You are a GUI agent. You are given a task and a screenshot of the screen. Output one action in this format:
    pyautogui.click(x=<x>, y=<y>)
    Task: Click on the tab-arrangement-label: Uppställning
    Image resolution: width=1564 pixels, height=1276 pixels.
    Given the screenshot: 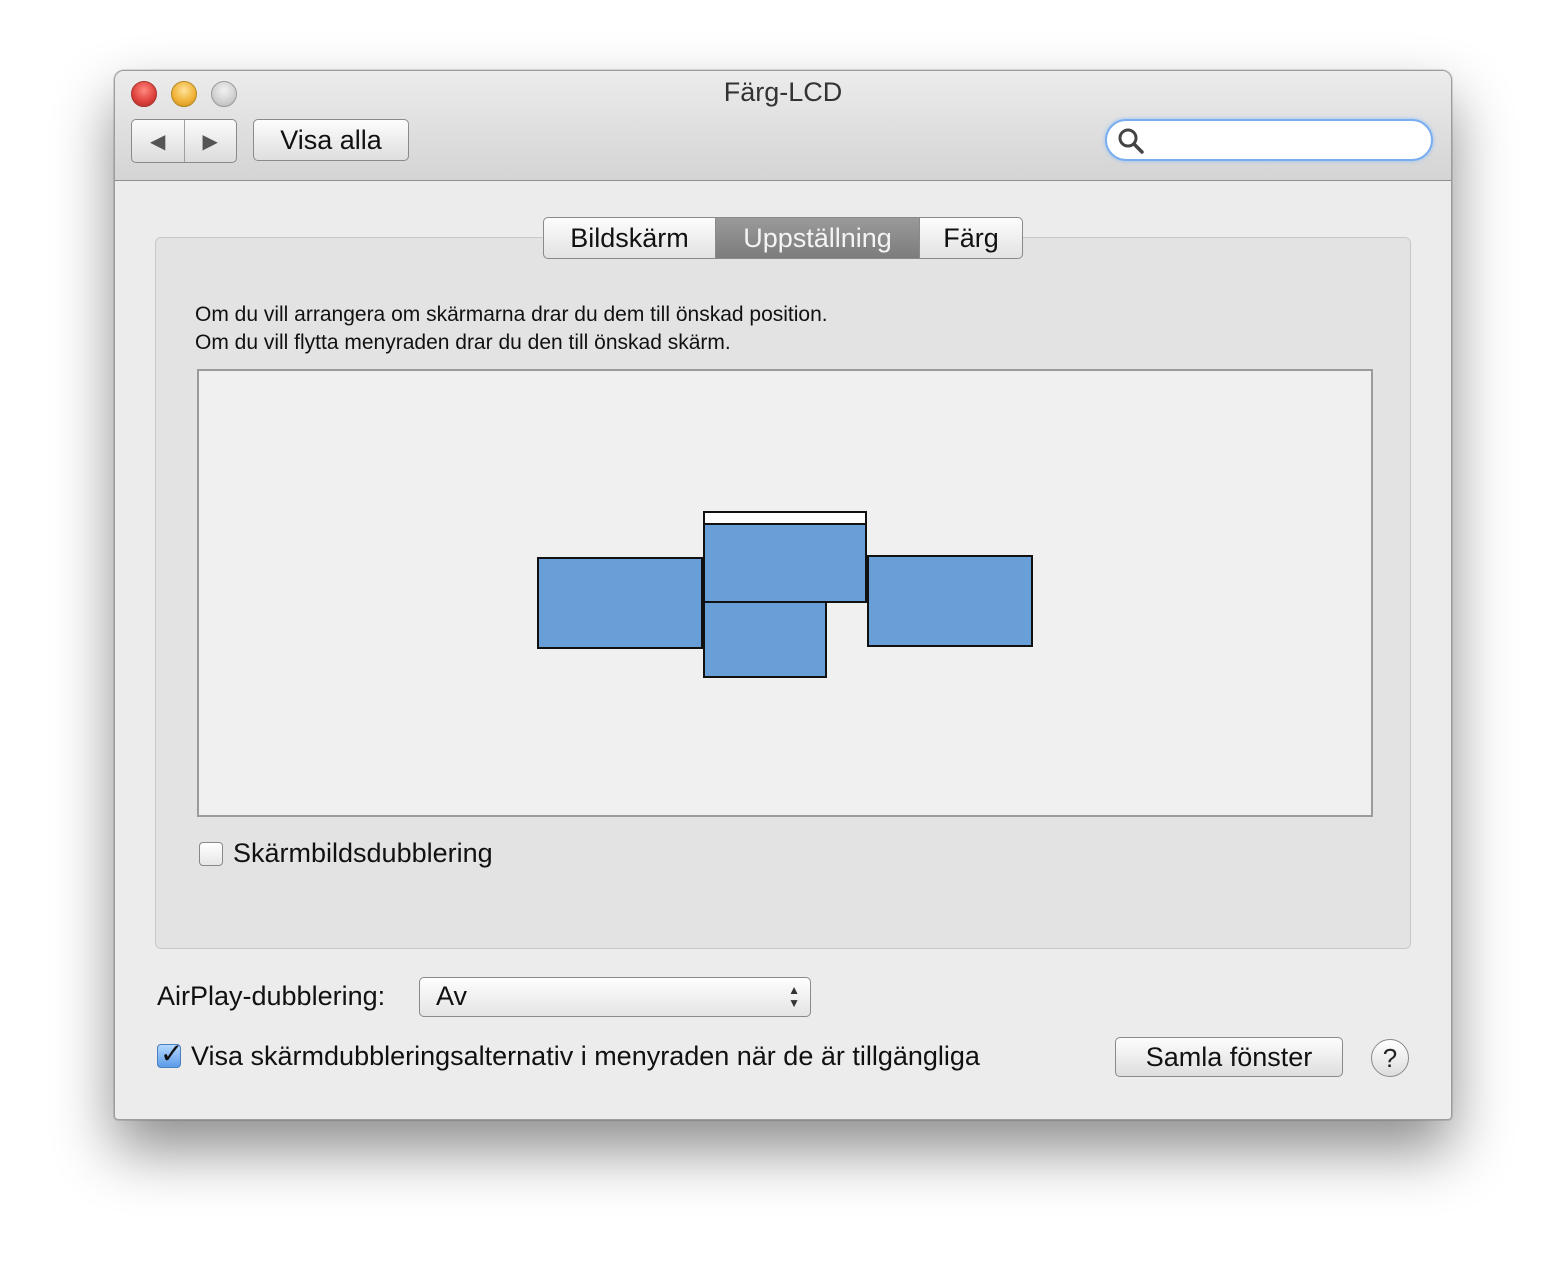 What is the action you would take?
    pyautogui.click(x=817, y=237)
    